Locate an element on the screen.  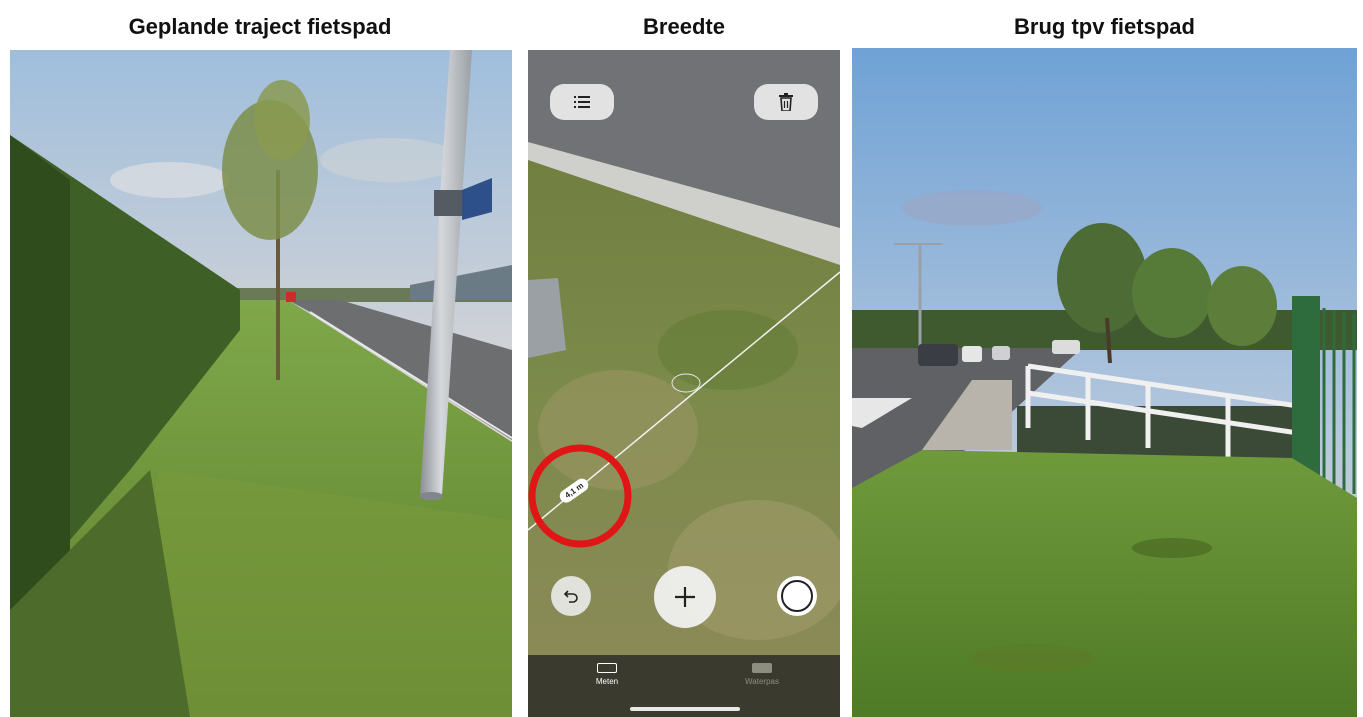
add-point-button is located at coordinates (685, 597).